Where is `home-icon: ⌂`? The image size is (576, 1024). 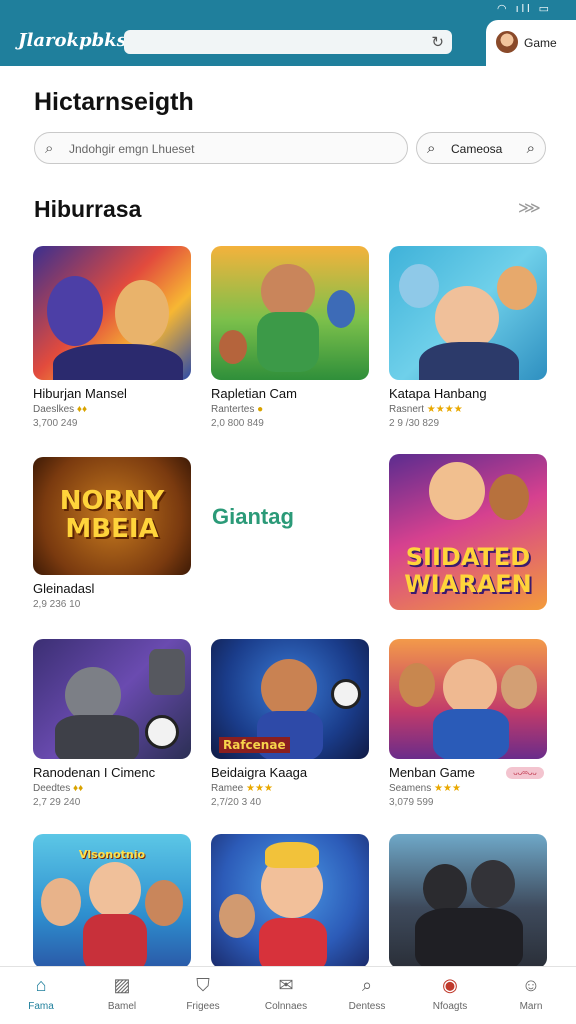 home-icon: ⌂ is located at coordinates (41, 985).